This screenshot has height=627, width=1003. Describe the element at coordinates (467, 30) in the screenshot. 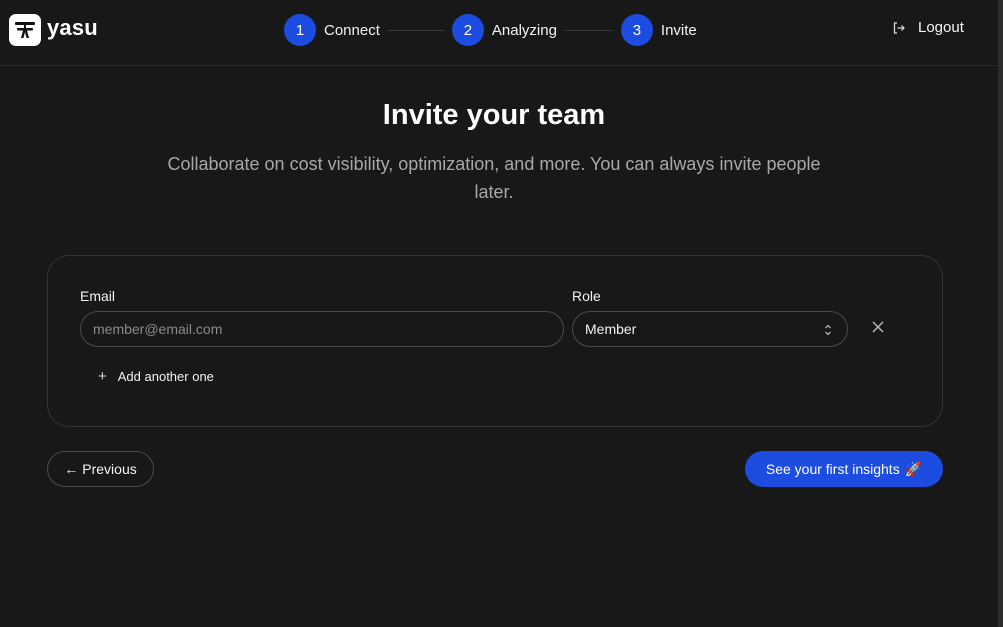

I see `step-number: 2` at that location.